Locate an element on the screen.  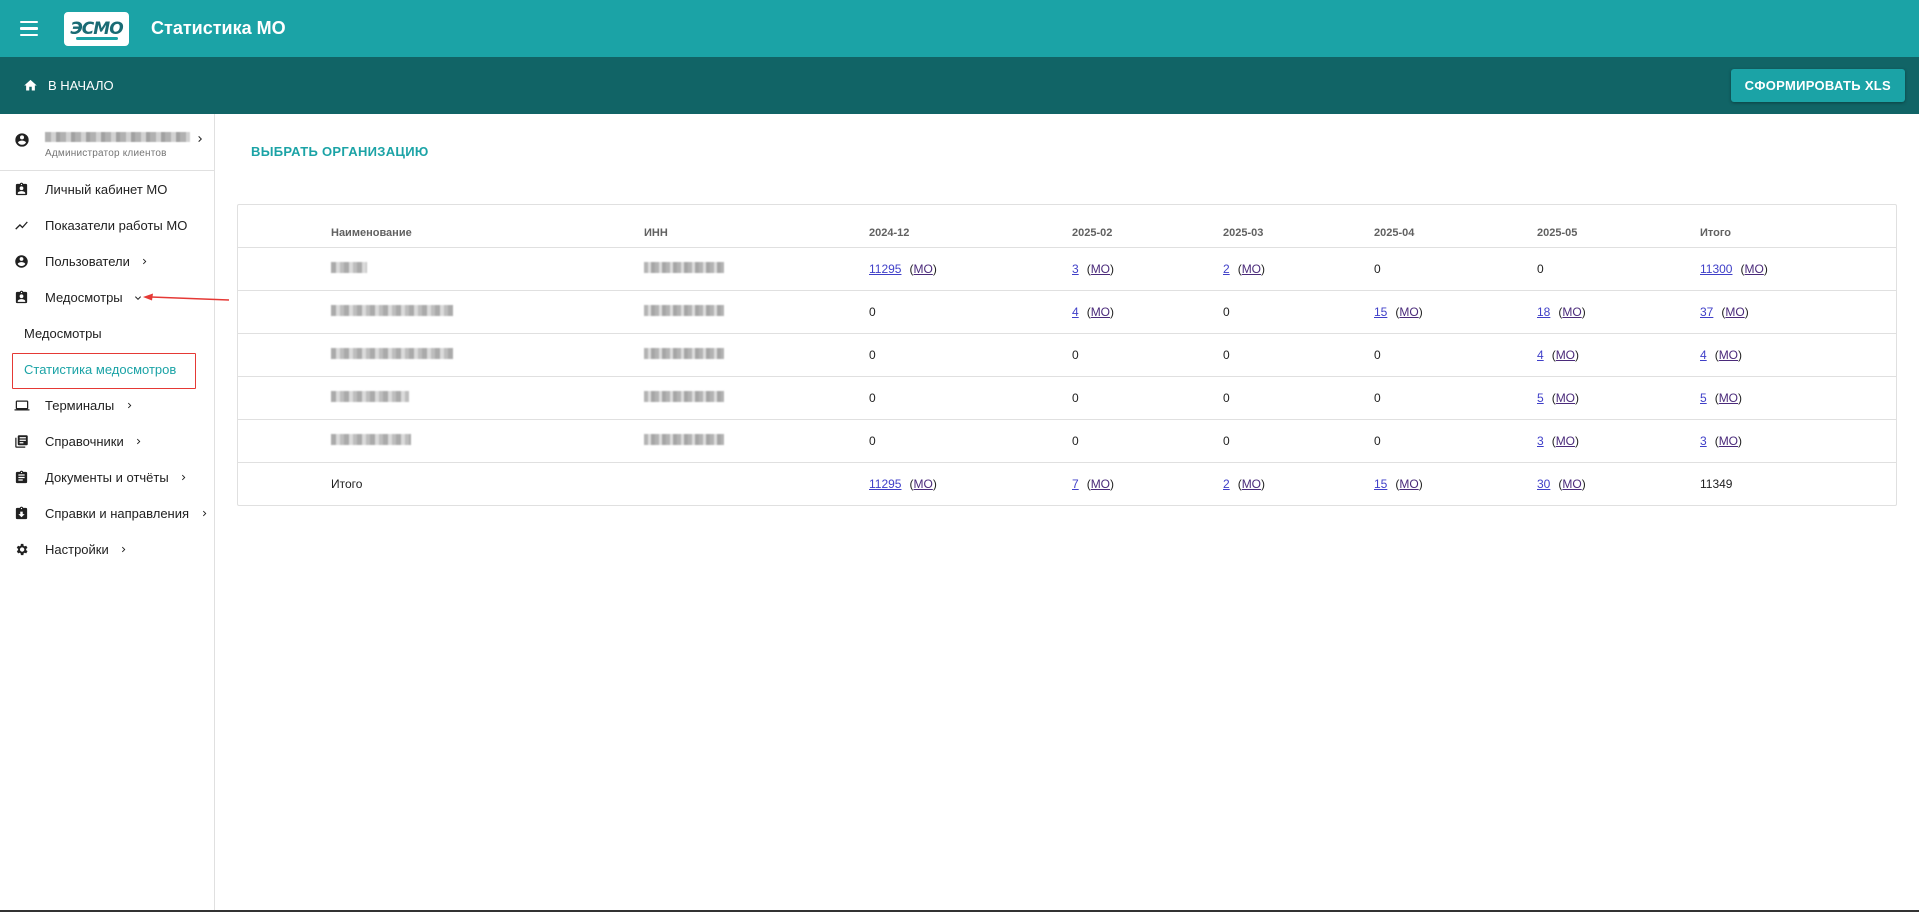
sidebar-item-label: Настройки is located at coordinates (87, 549).